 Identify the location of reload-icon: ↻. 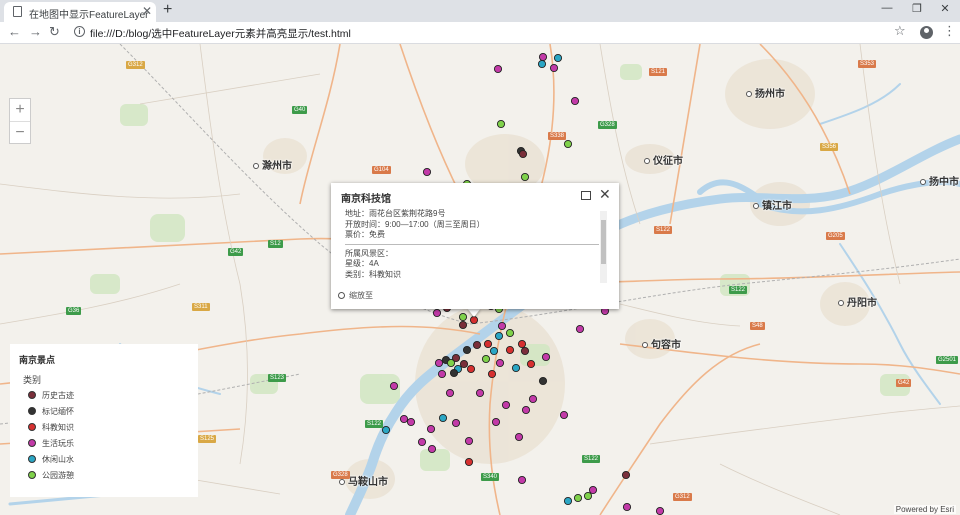
(54, 32).